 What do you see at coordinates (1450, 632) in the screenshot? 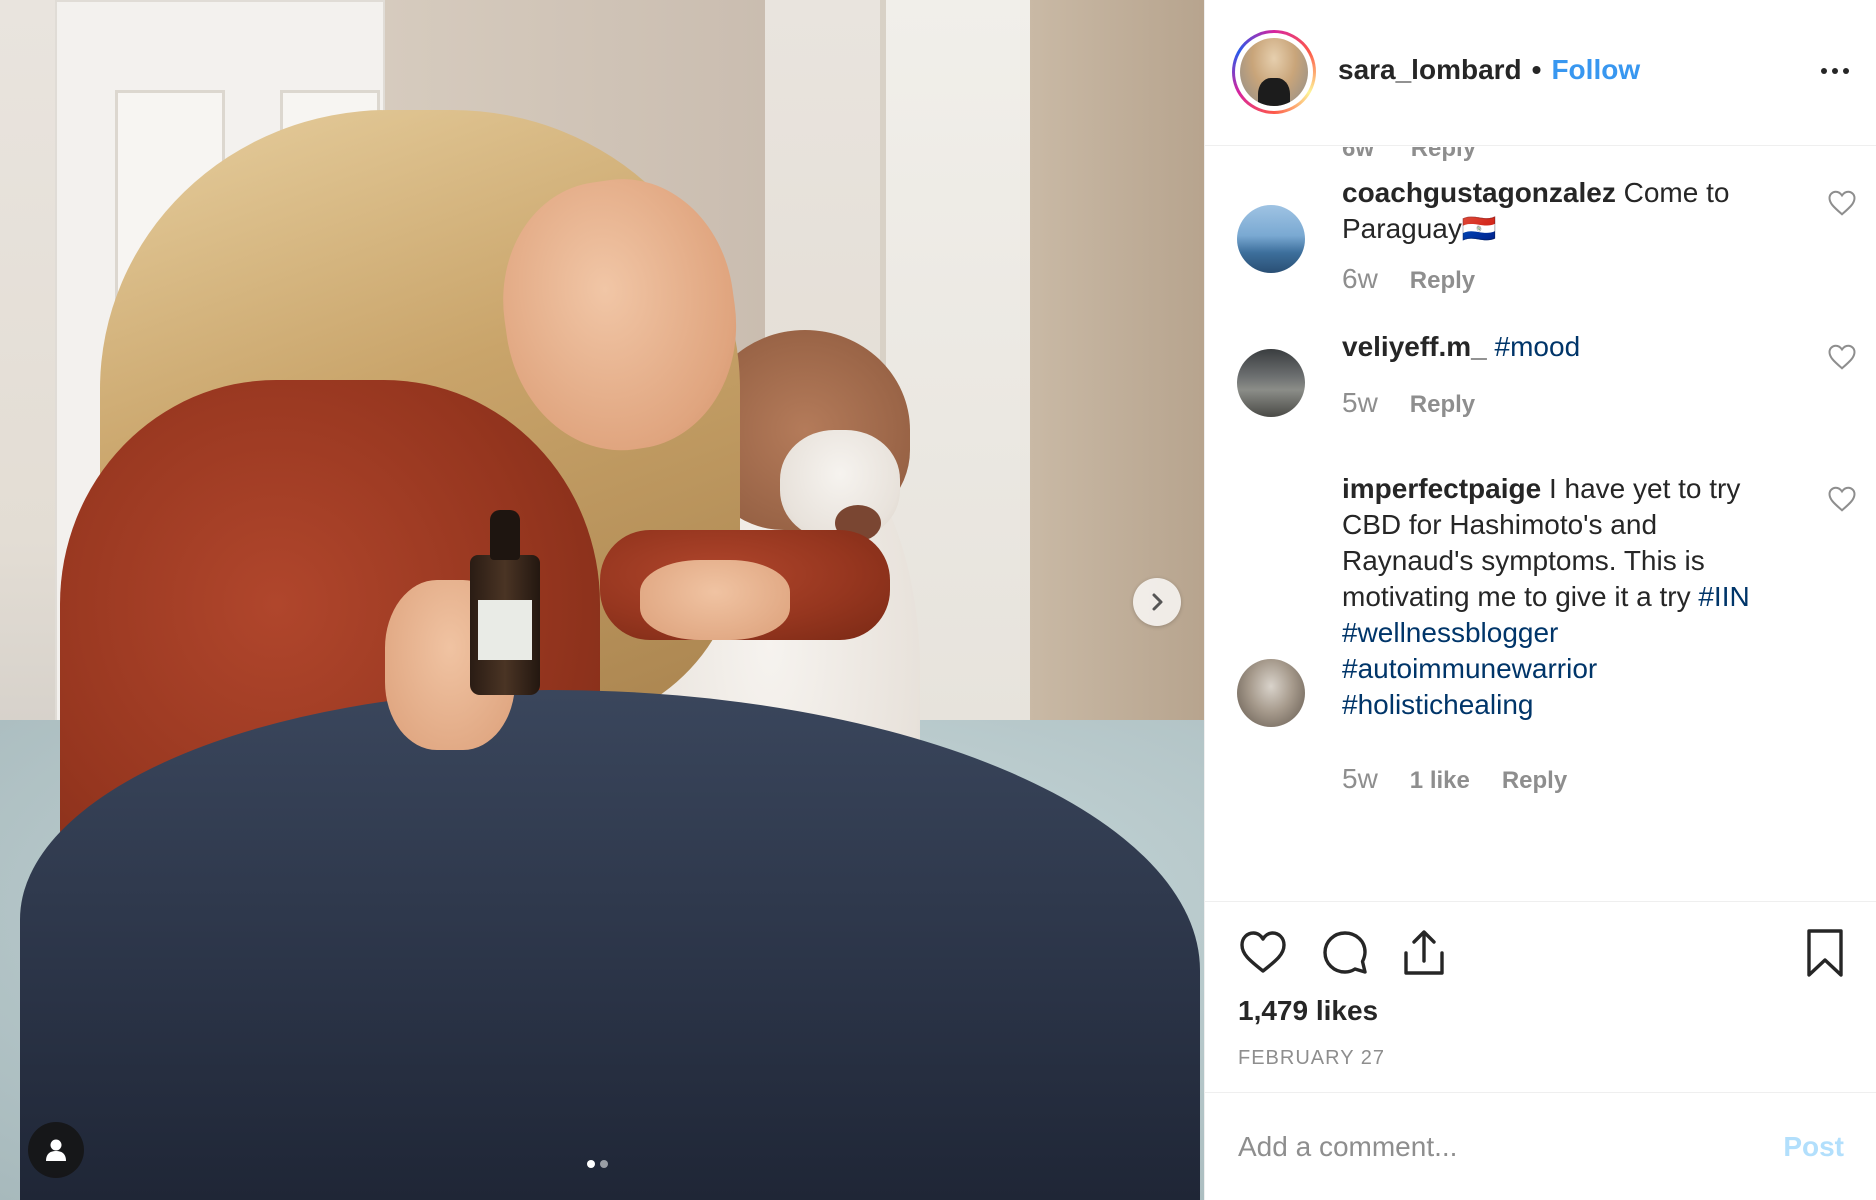
I see `hashtag-link: #wellnessblogger` at bounding box center [1450, 632].